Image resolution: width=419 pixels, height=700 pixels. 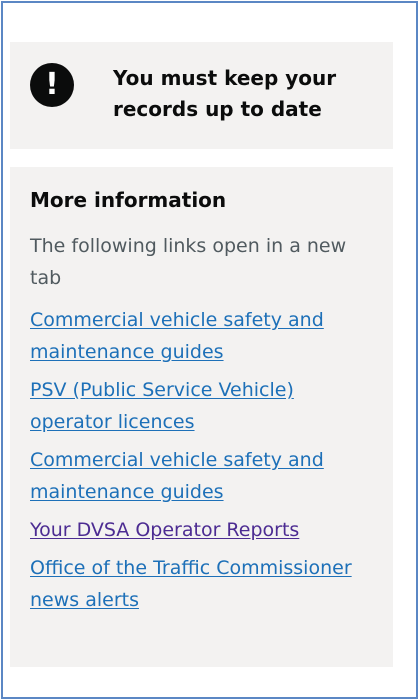 I want to click on link-dvsa-operator-reports: Your DVSA Operator Reports, so click(x=164, y=530).